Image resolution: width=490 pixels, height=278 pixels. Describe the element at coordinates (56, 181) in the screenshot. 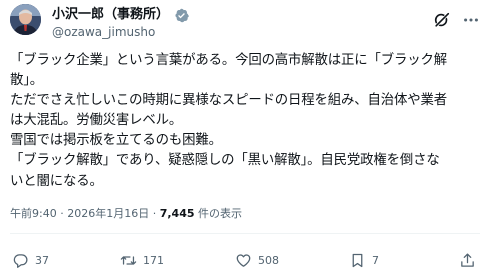

I see `post-text-line: いと闇になる。` at that location.